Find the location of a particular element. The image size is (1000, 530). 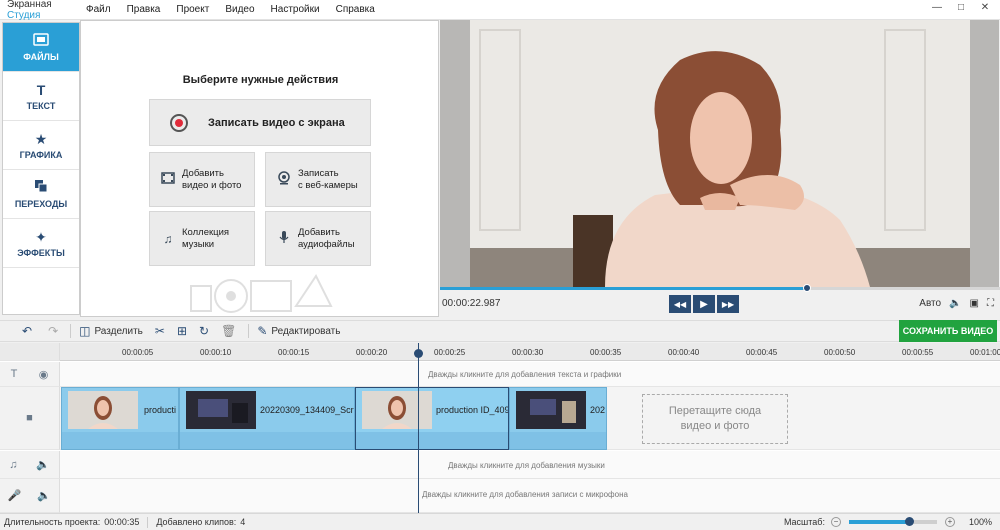

drop-line2: видео и фото is located at coordinates (715, 426).